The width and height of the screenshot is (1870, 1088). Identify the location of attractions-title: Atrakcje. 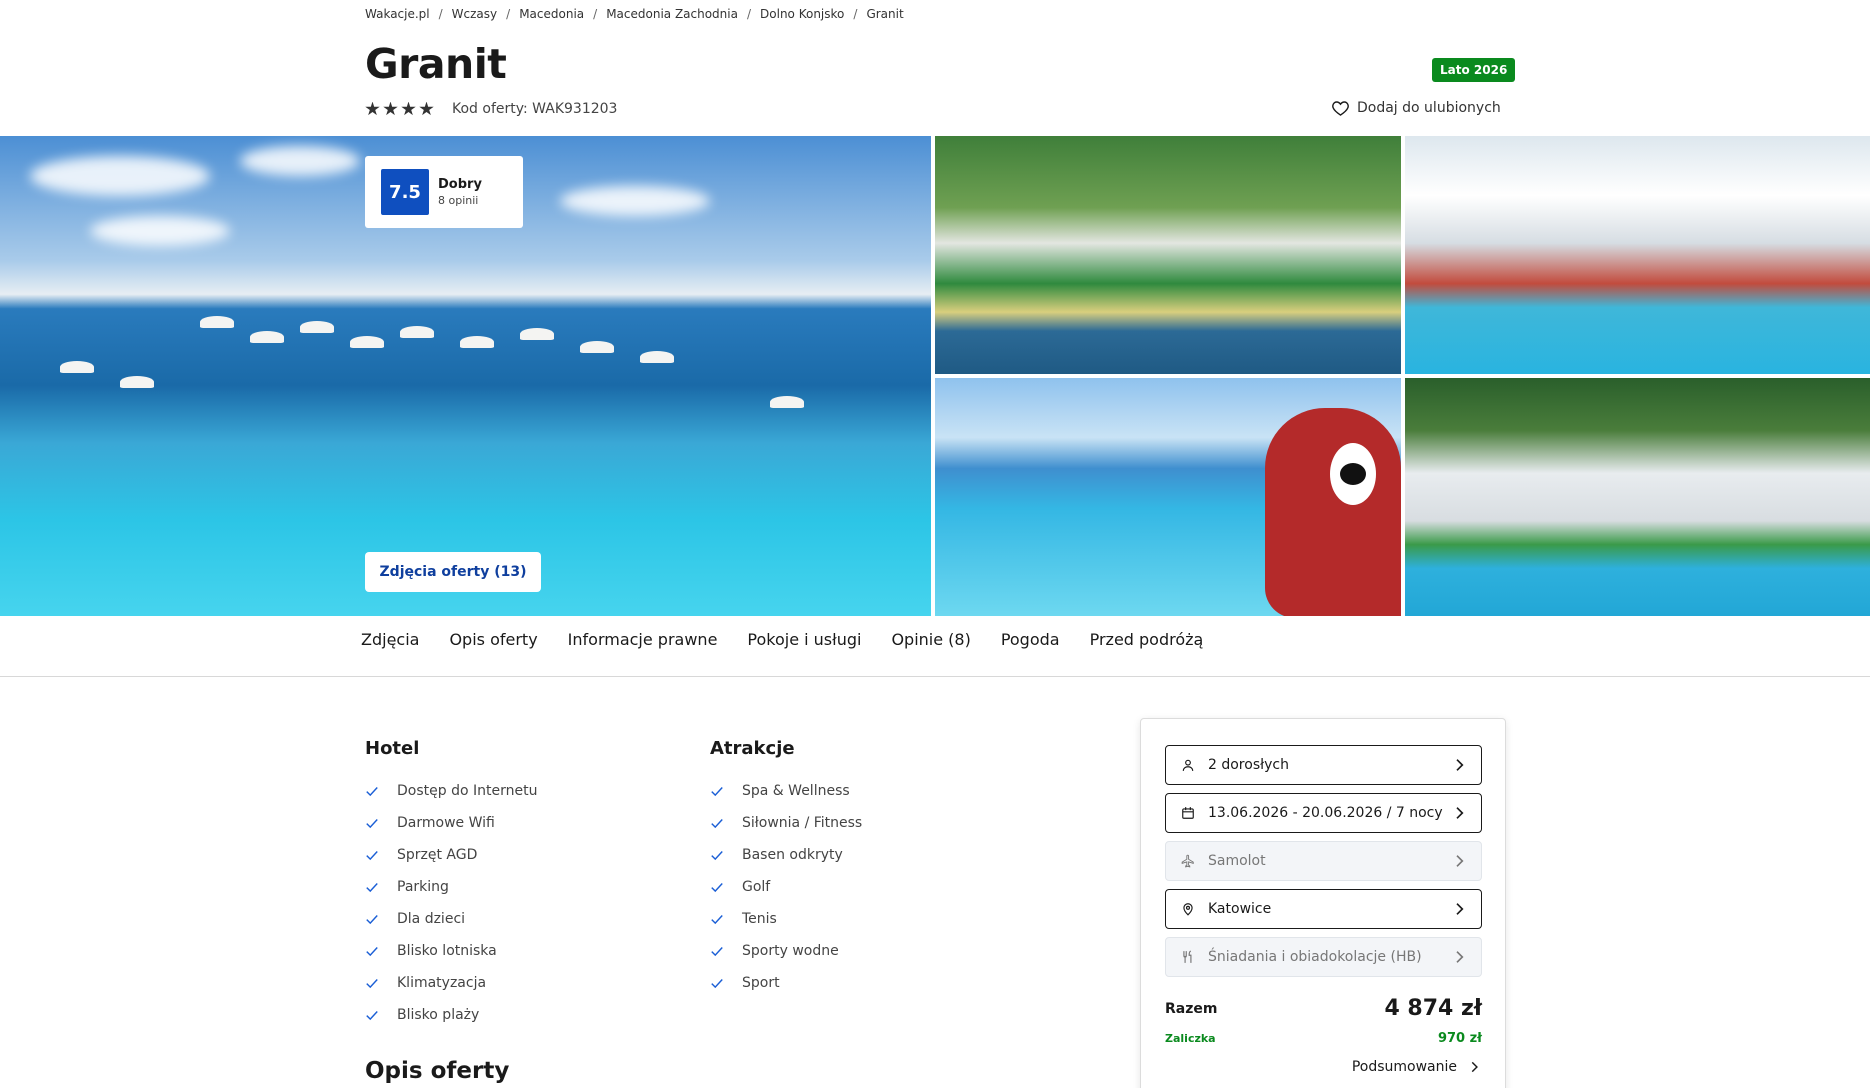
(752, 748).